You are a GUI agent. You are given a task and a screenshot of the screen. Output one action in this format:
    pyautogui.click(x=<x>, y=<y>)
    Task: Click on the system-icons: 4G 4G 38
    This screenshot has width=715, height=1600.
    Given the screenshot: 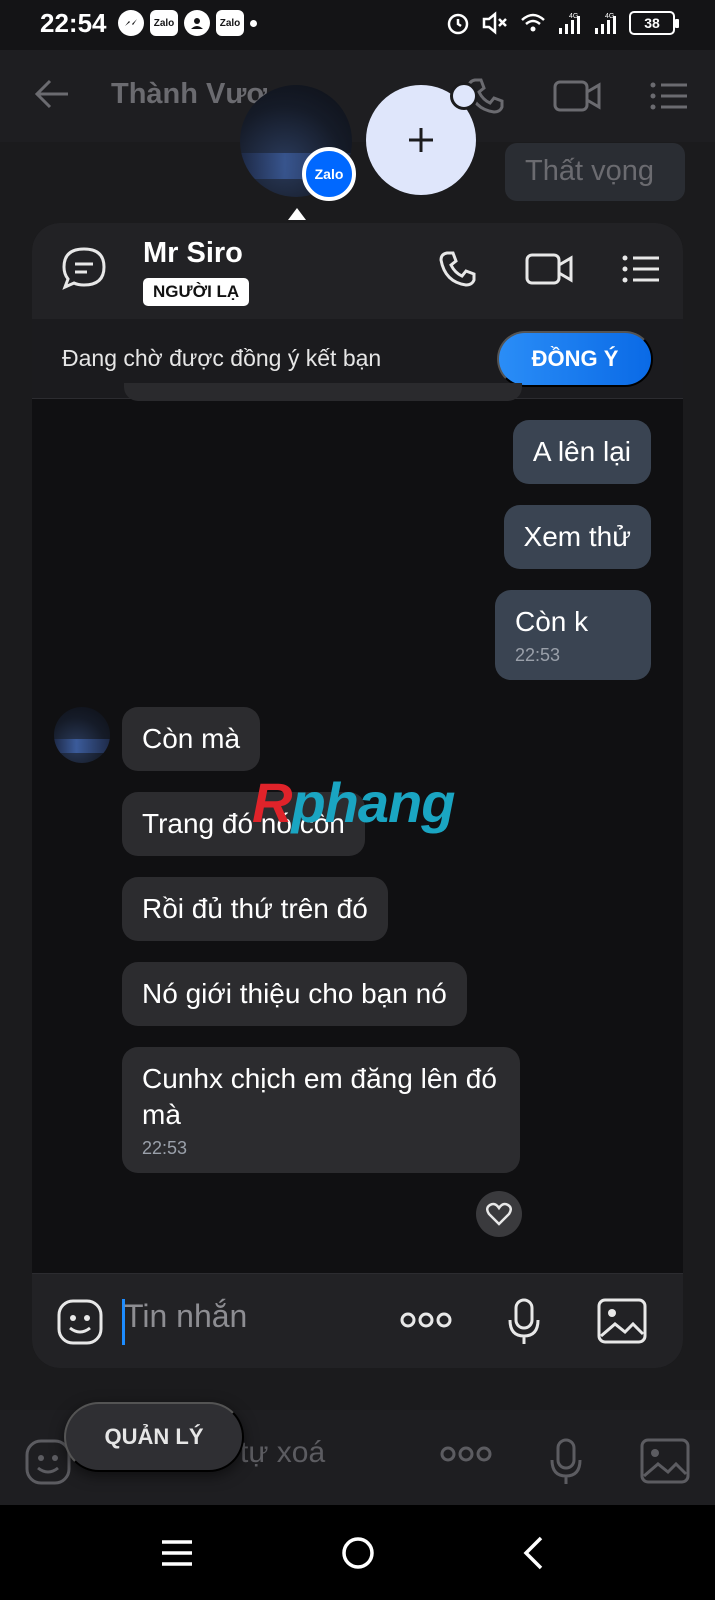 What is the action you would take?
    pyautogui.click(x=562, y=23)
    